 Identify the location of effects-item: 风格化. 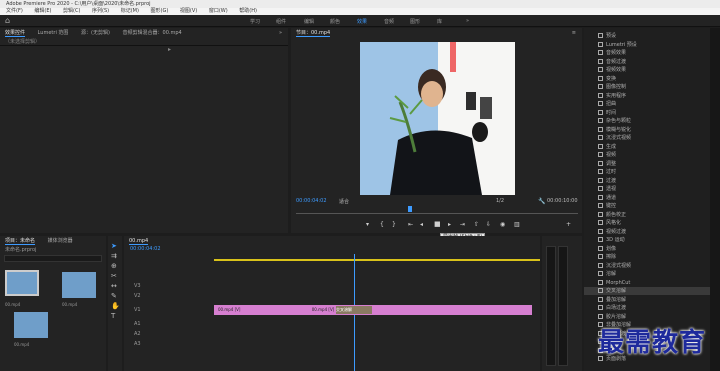
(652, 223).